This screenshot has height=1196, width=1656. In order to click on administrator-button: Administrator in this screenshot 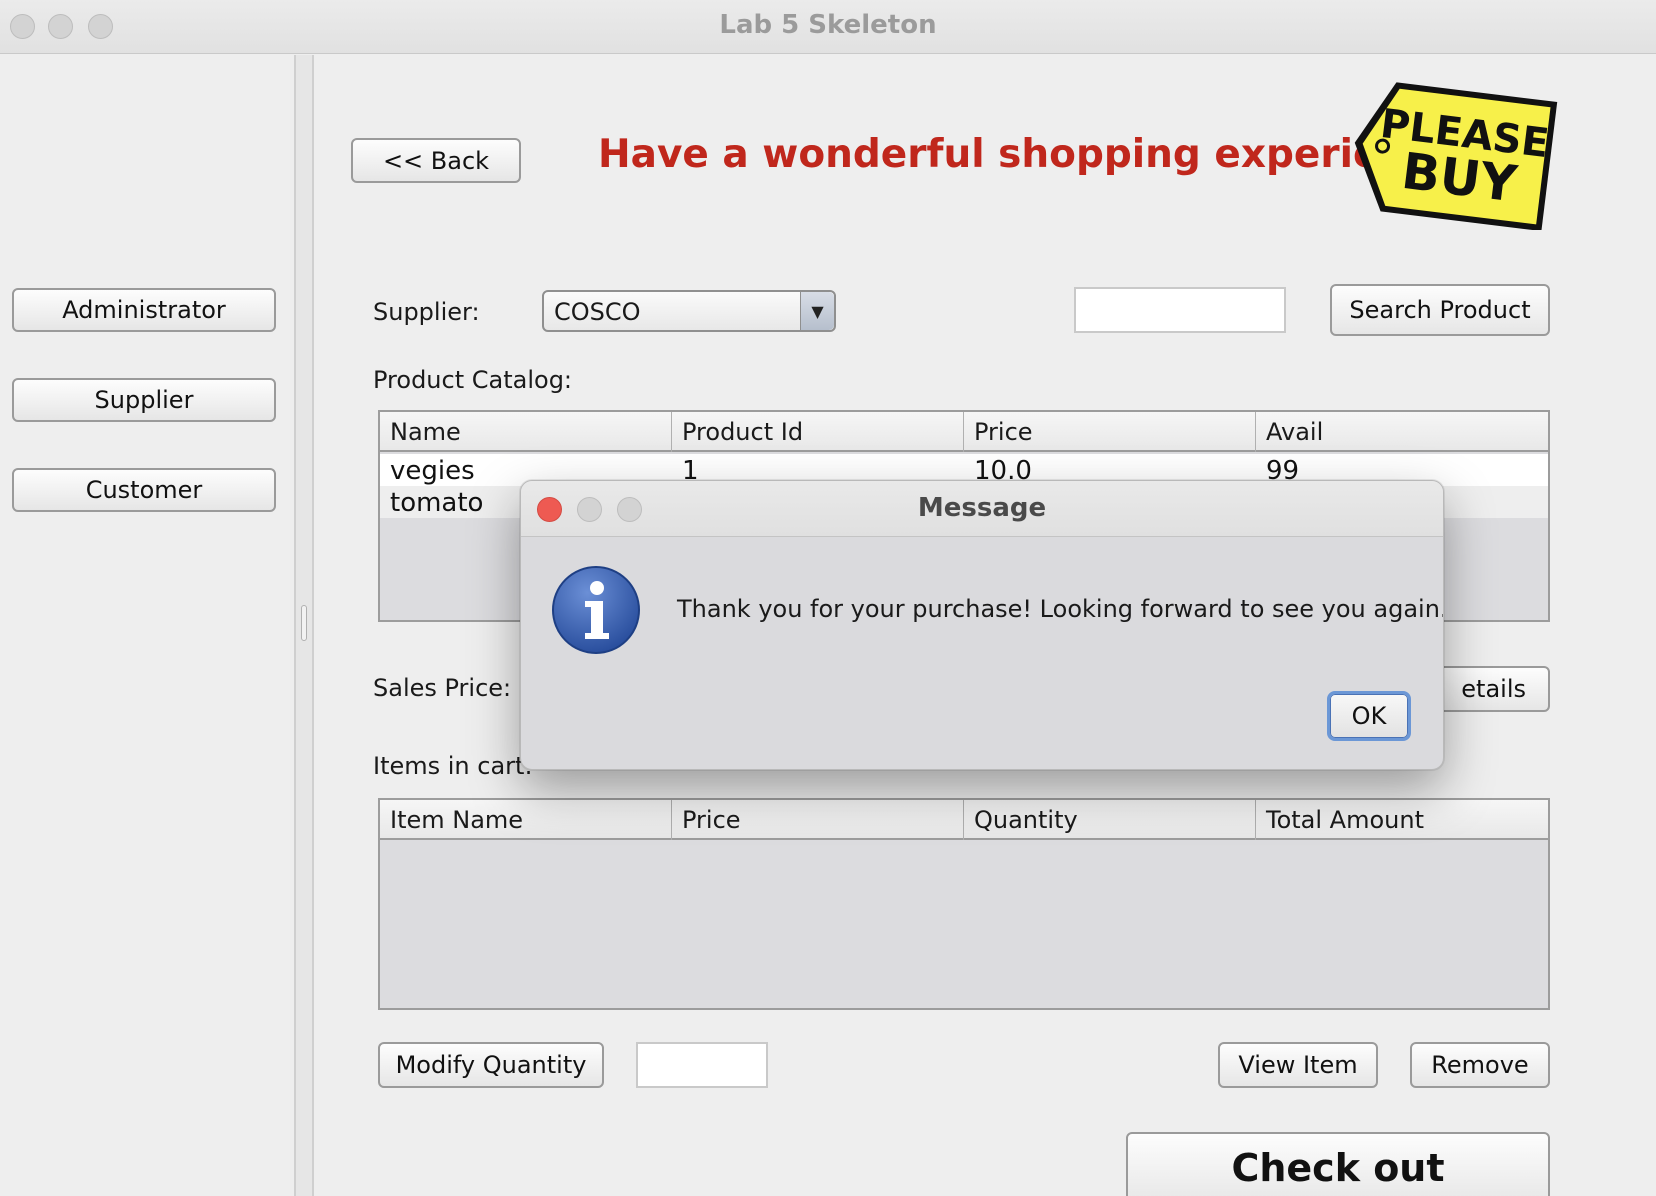, I will do `click(144, 310)`.